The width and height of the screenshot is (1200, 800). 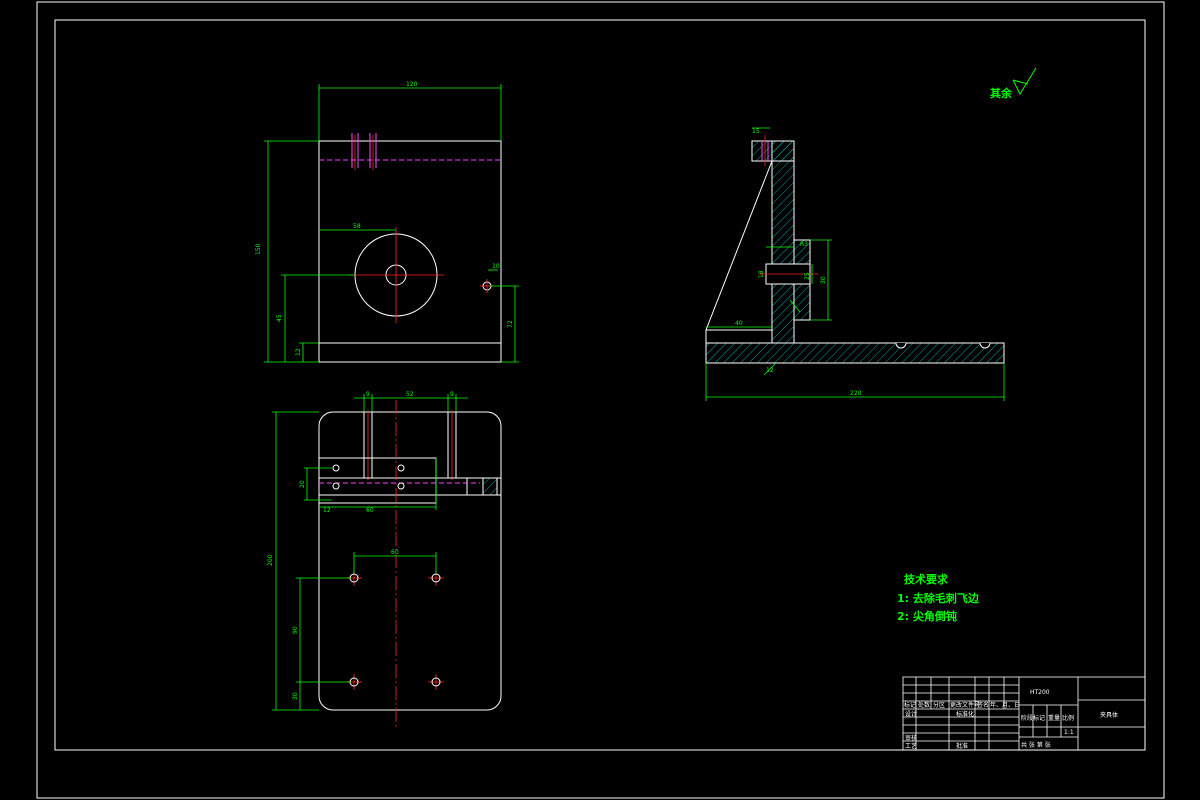 I want to click on dim-slot-l: 60, so click(x=370, y=510).